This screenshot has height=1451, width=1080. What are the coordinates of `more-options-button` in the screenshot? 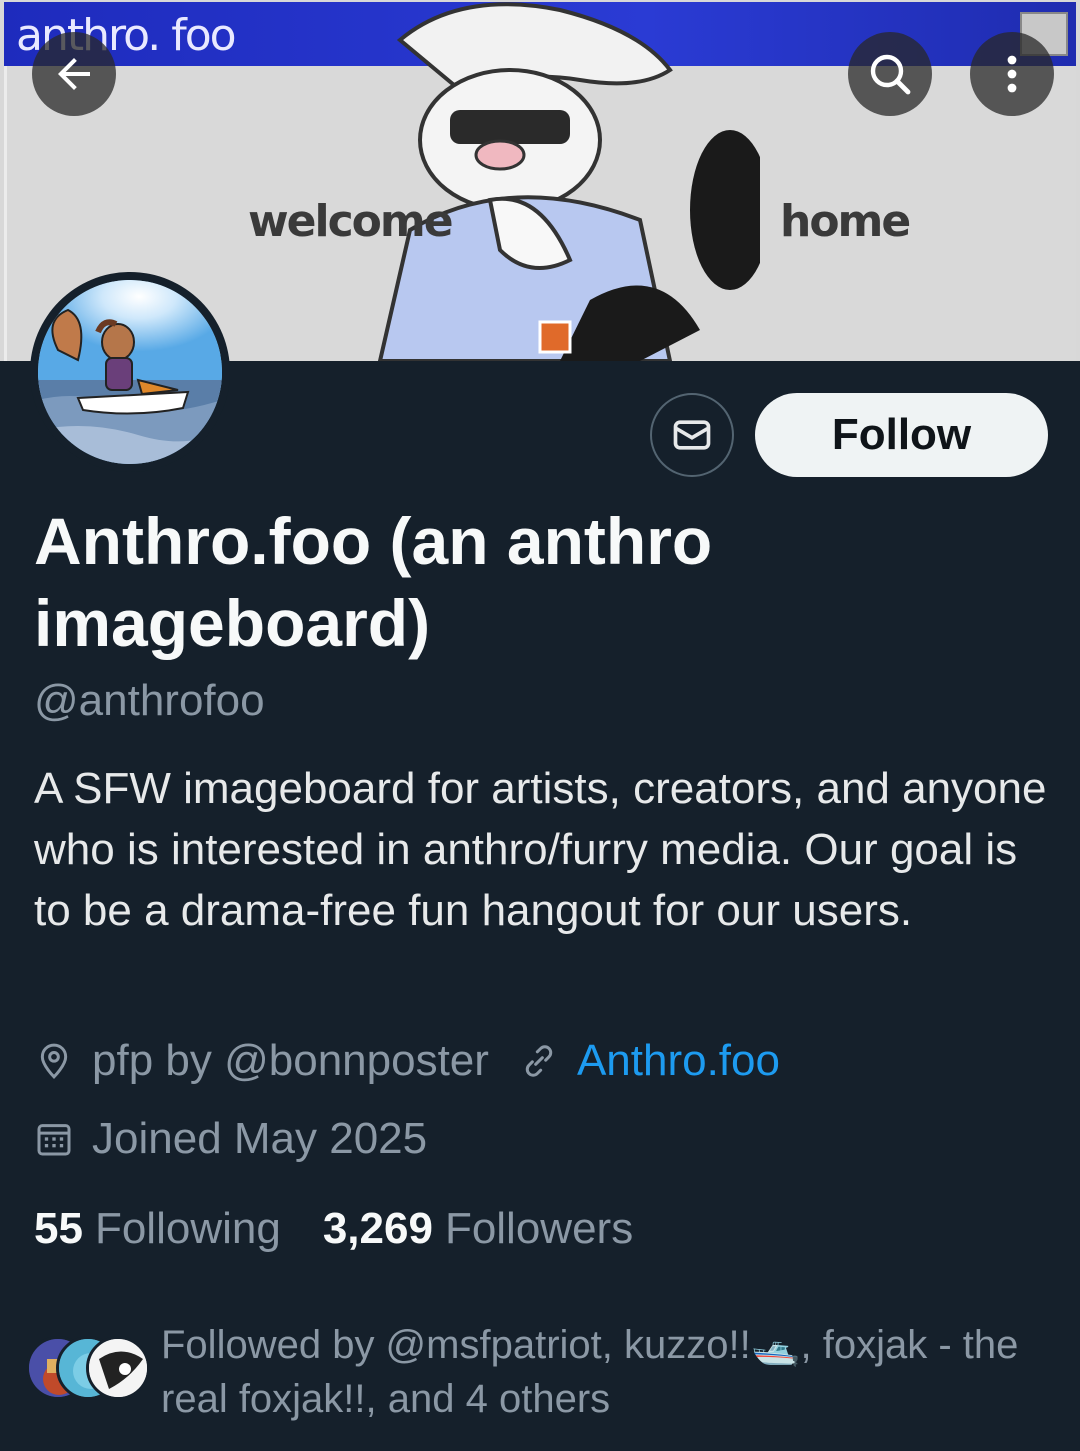 It's located at (1012, 74).